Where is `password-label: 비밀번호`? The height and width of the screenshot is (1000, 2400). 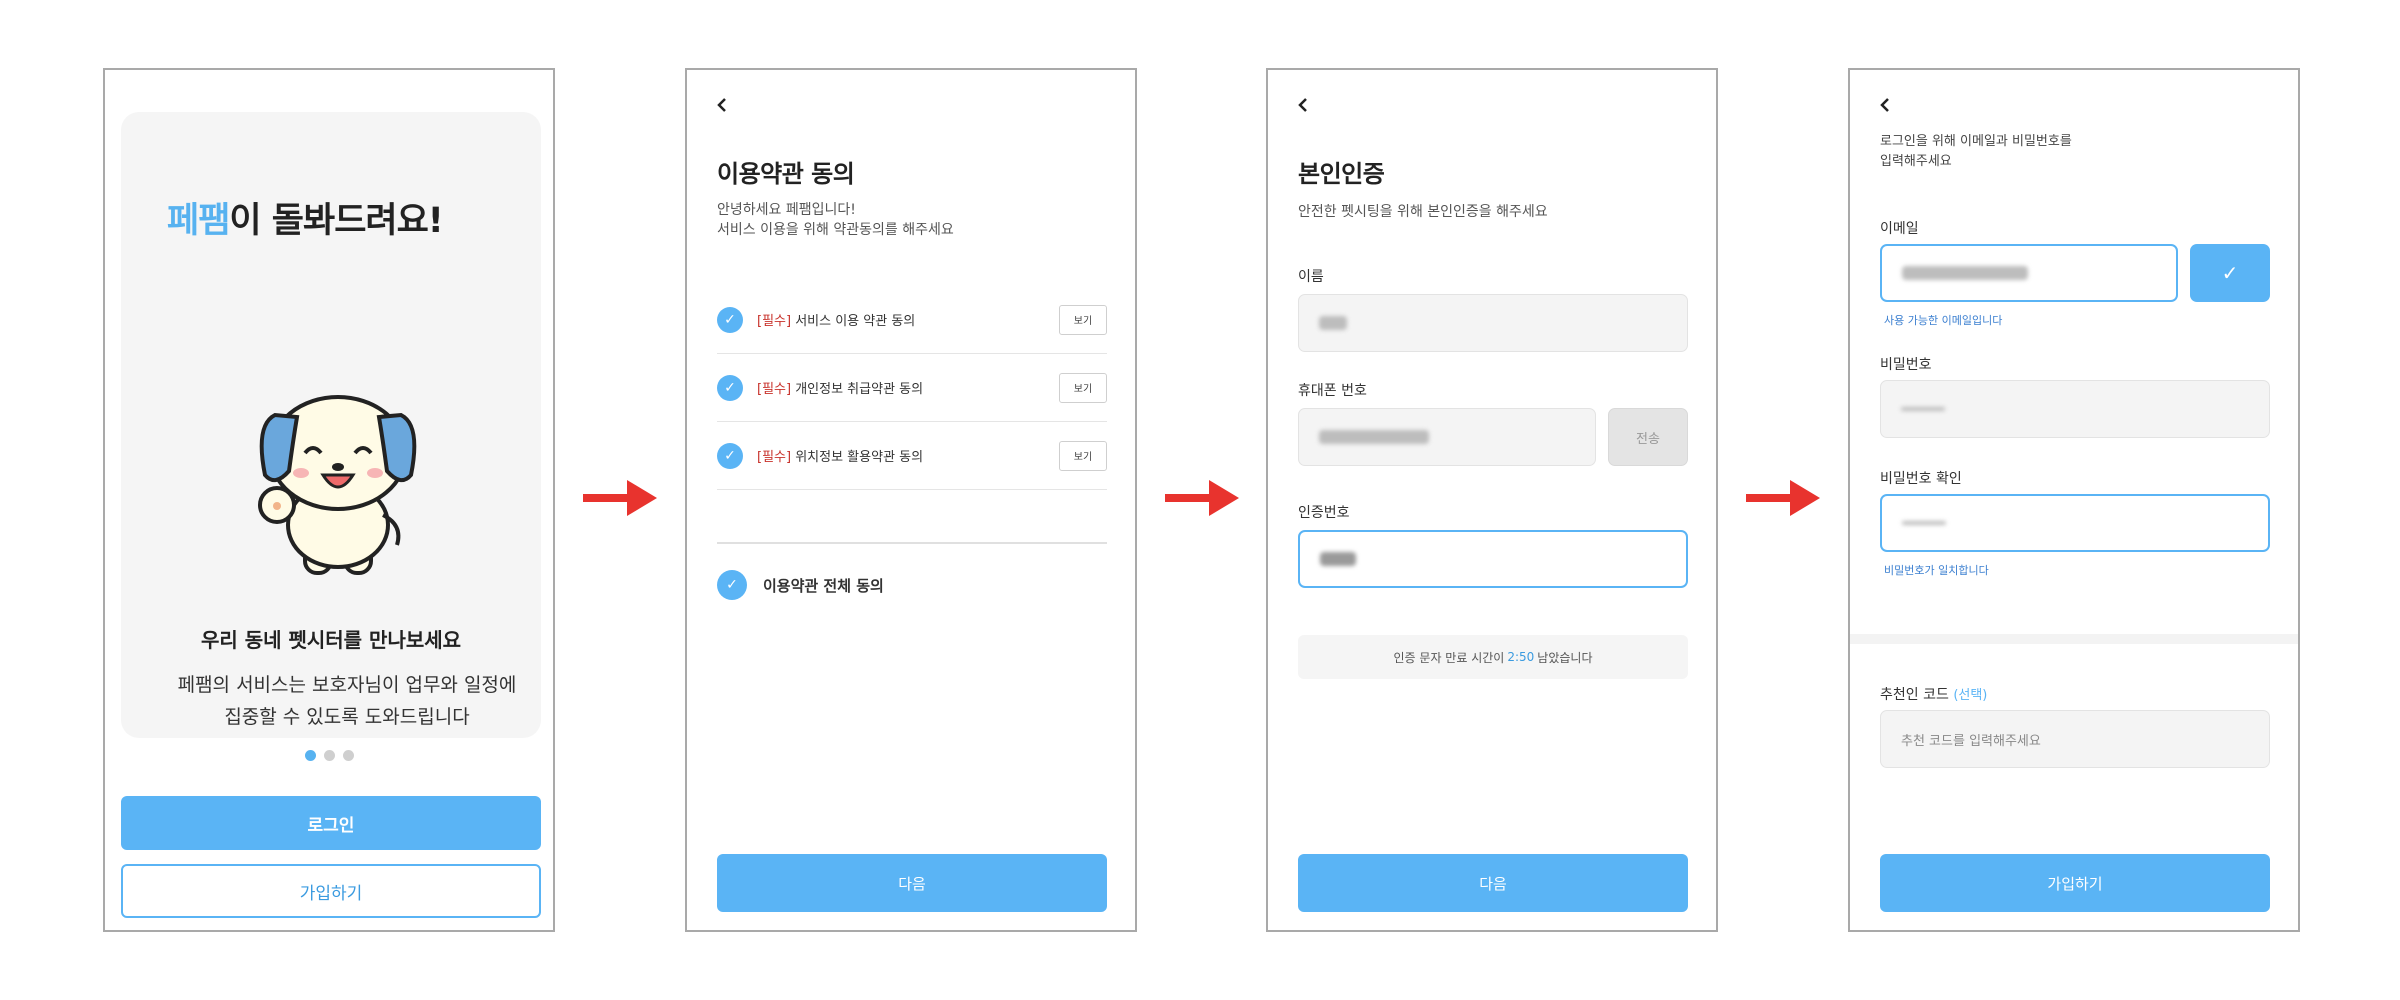 password-label: 비밀번호 is located at coordinates (1906, 365).